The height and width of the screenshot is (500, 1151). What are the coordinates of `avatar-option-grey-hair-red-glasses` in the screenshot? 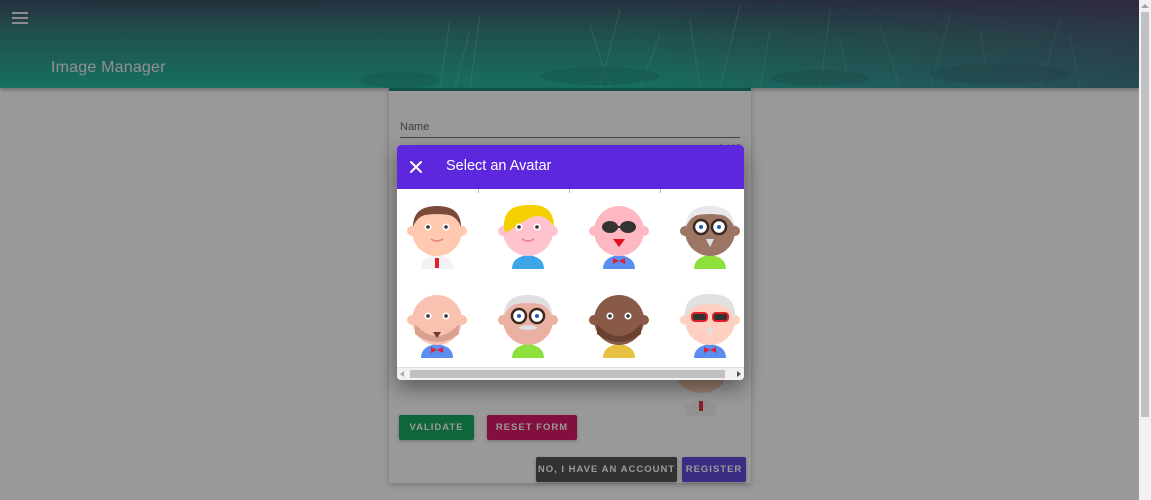 It's located at (707, 322).